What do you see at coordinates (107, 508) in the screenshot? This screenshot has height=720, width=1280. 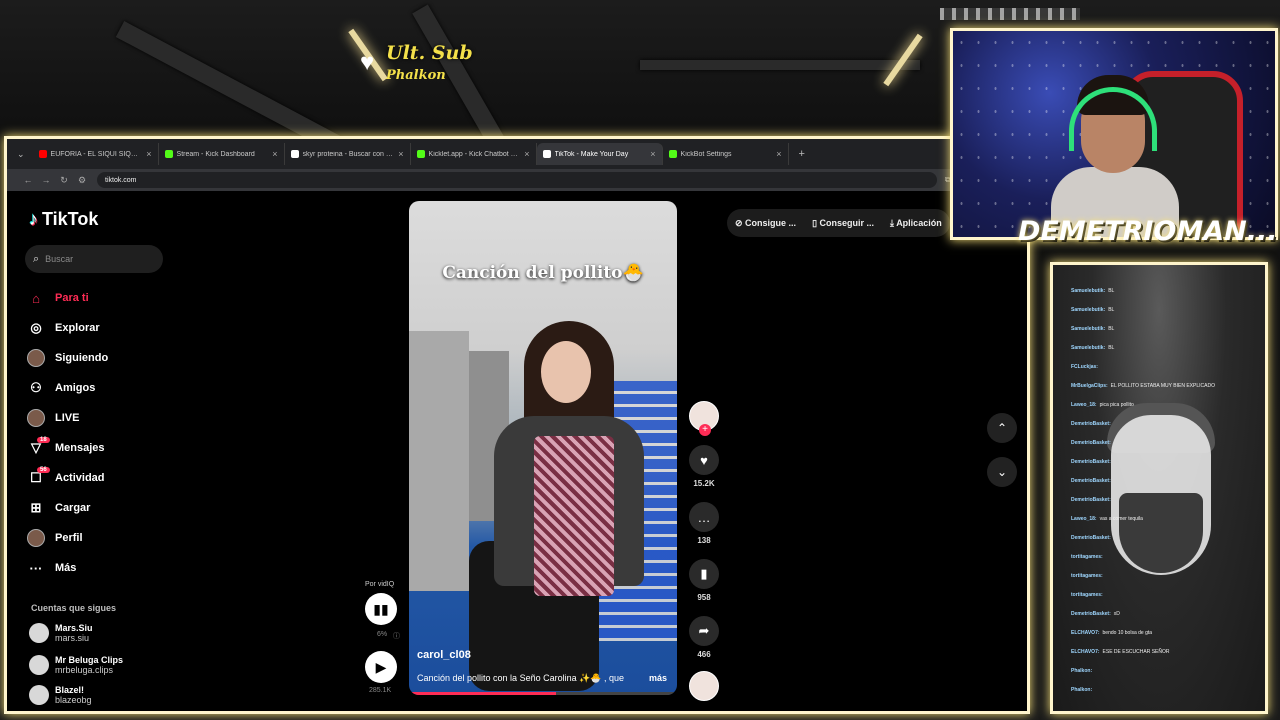 I see `sidebar-item: ⊞ Cargar` at bounding box center [107, 508].